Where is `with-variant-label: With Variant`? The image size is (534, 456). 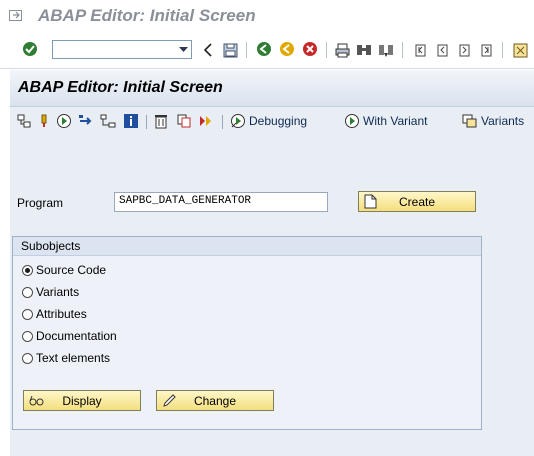 with-variant-label: With Variant is located at coordinates (395, 121).